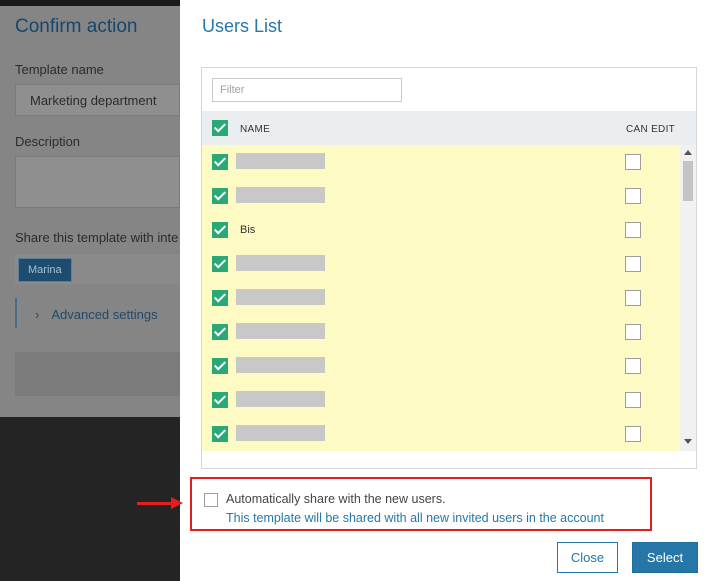  What do you see at coordinates (104, 314) in the screenshot?
I see `advanced-settings-label: Advanced settings` at bounding box center [104, 314].